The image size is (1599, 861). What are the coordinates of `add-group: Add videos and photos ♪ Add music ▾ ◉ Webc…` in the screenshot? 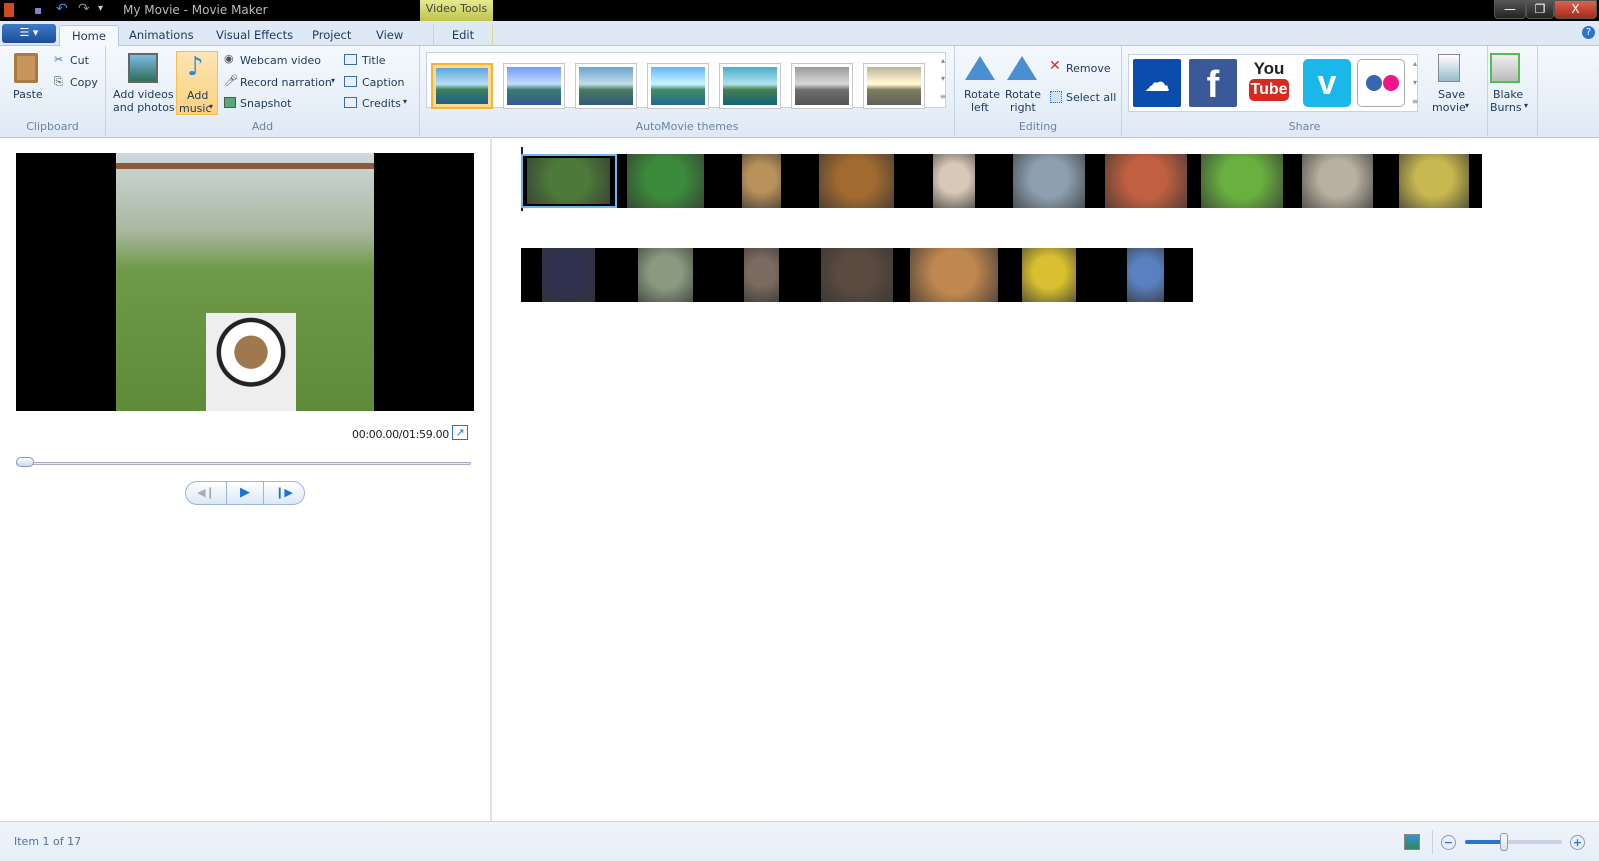 It's located at (263, 91).